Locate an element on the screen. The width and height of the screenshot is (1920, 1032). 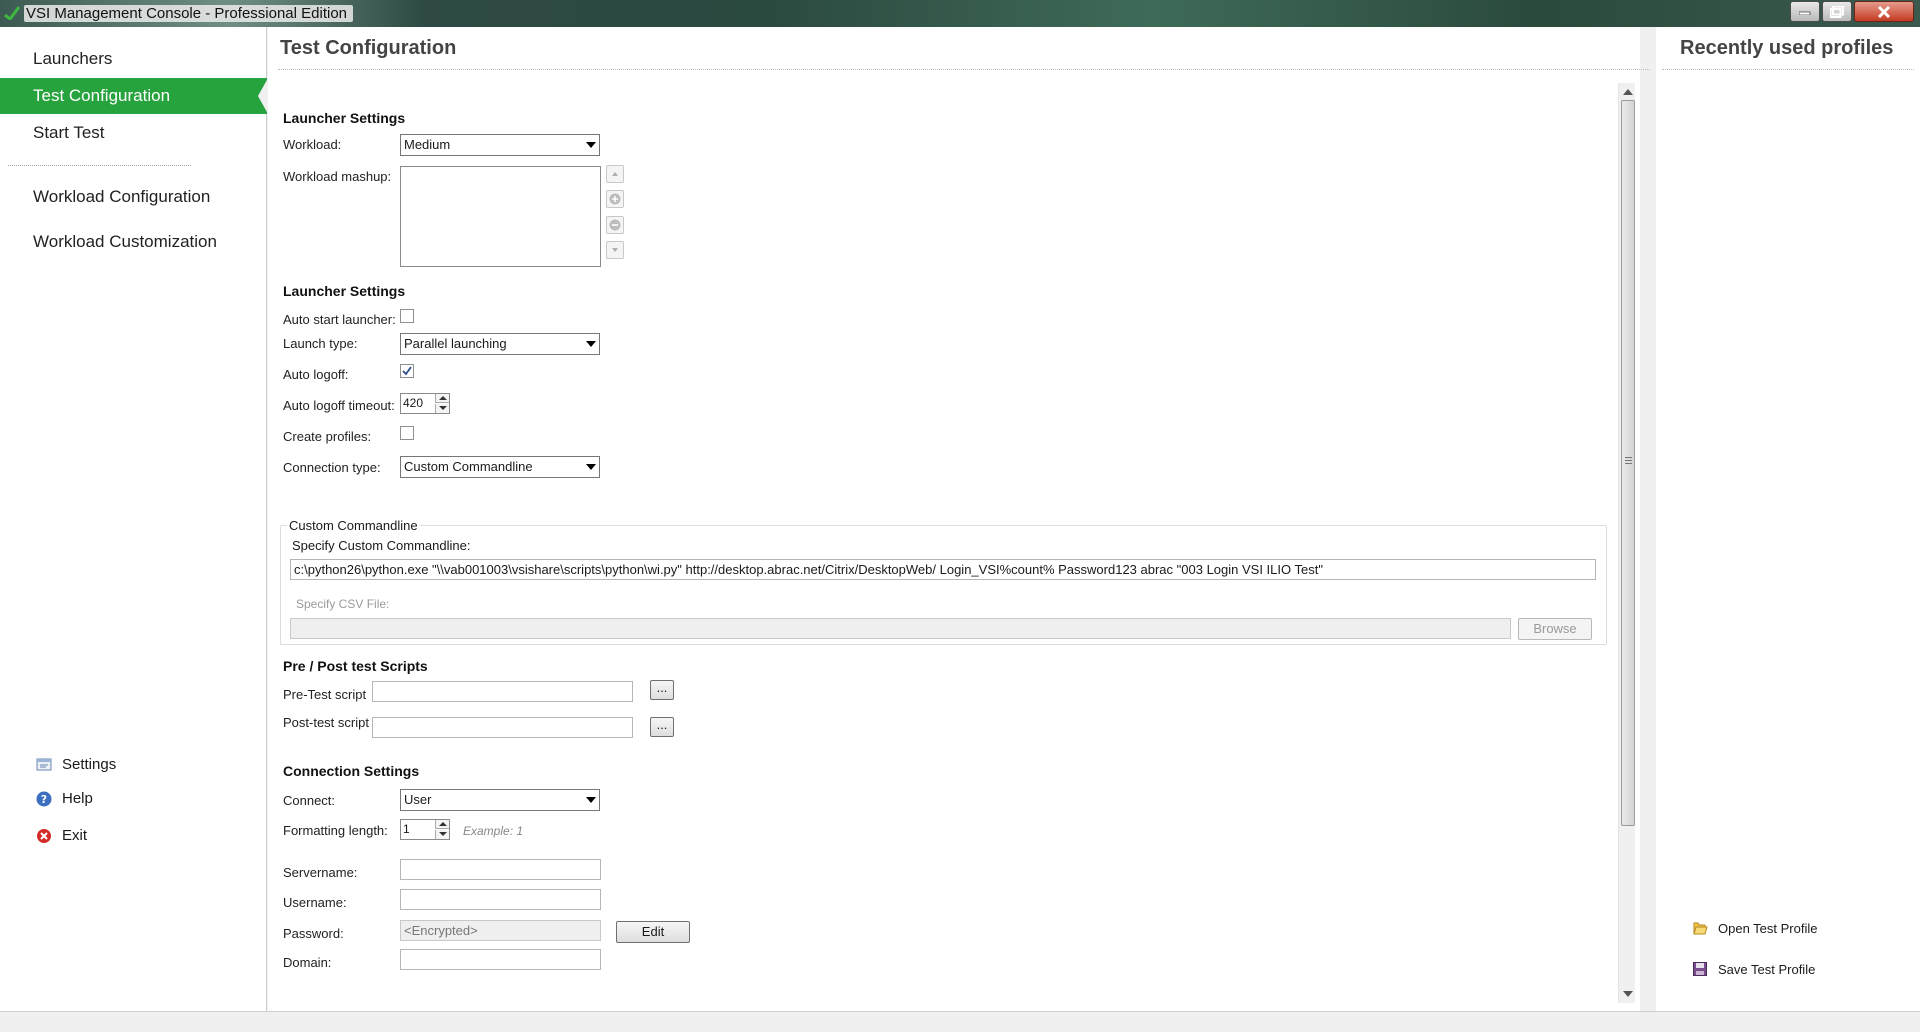
close-button is located at coordinates (1884, 11).